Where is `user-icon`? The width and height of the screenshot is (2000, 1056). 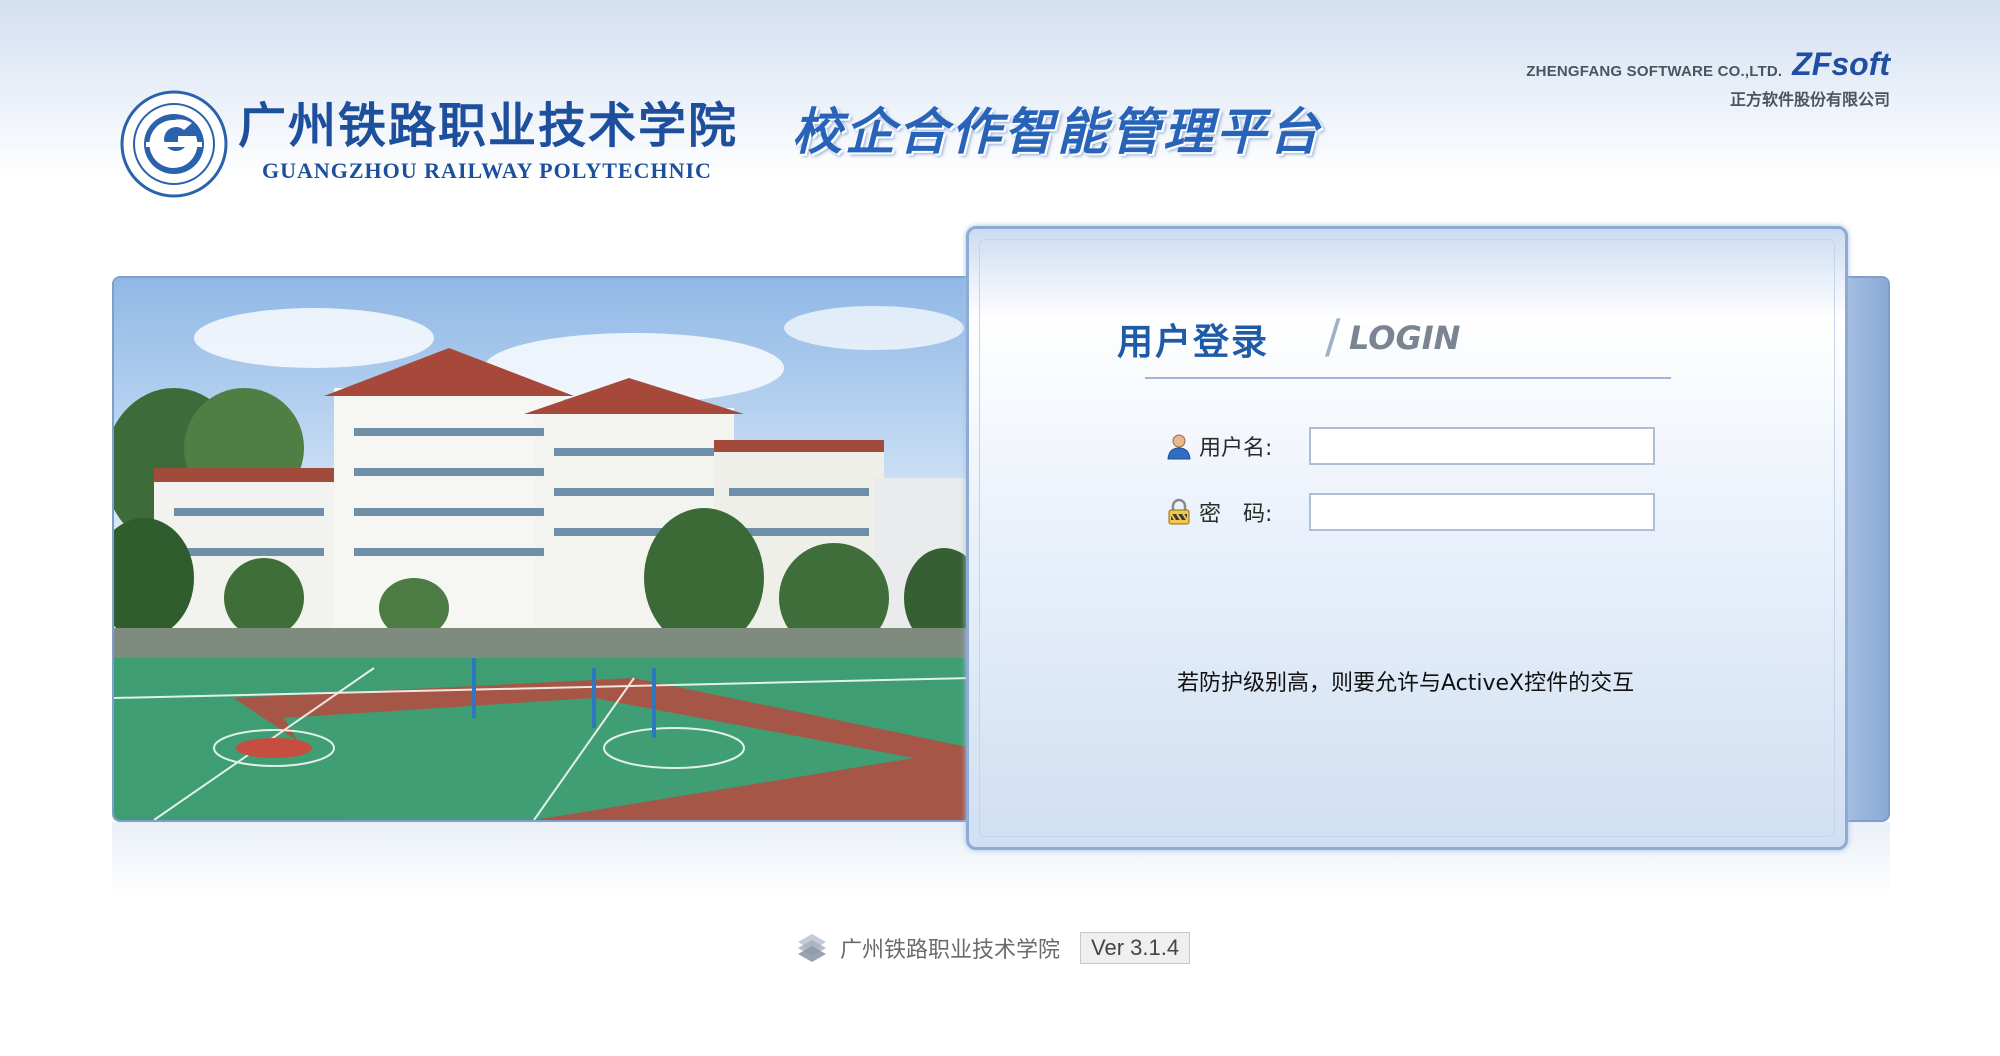
user-icon is located at coordinates (1179, 447).